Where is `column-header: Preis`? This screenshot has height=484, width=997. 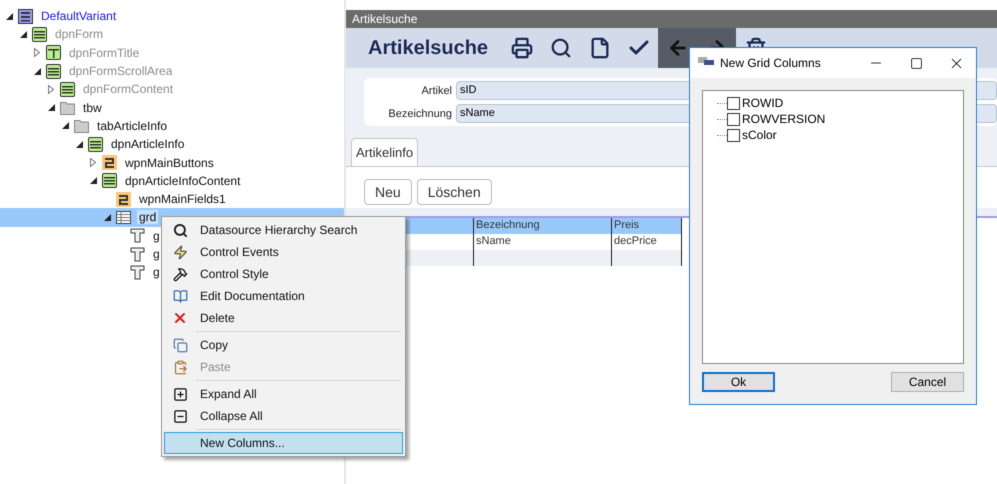
column-header: Preis is located at coordinates (647, 226).